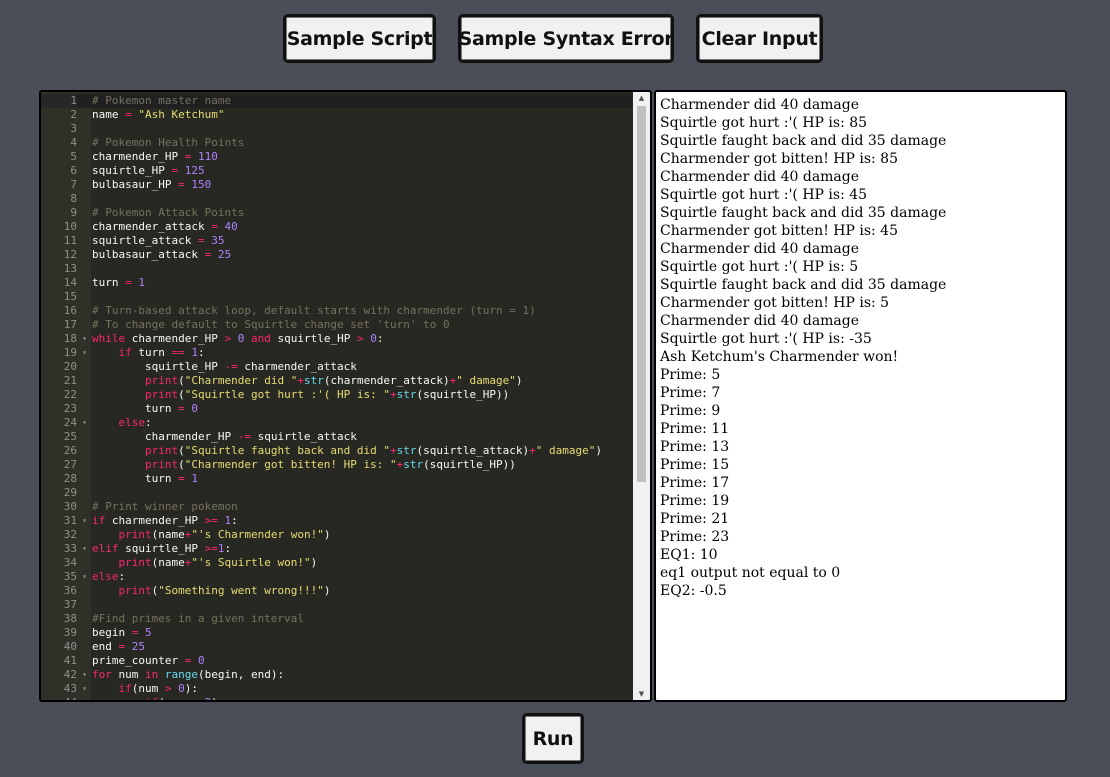  What do you see at coordinates (336, 227) in the screenshot?
I see `code-line: 10 charmender_attack = 40` at bounding box center [336, 227].